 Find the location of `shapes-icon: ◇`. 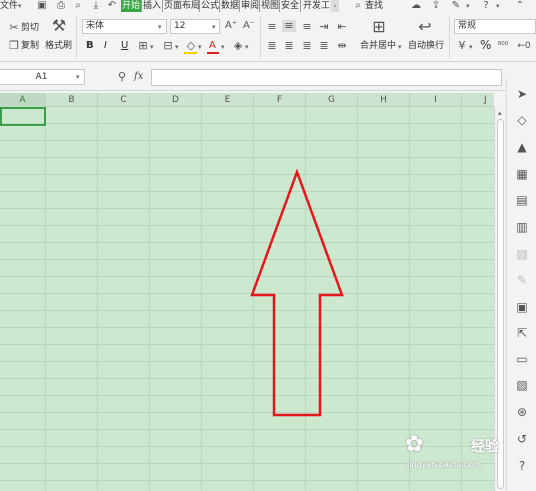

shapes-icon: ◇ is located at coordinates (522, 120).